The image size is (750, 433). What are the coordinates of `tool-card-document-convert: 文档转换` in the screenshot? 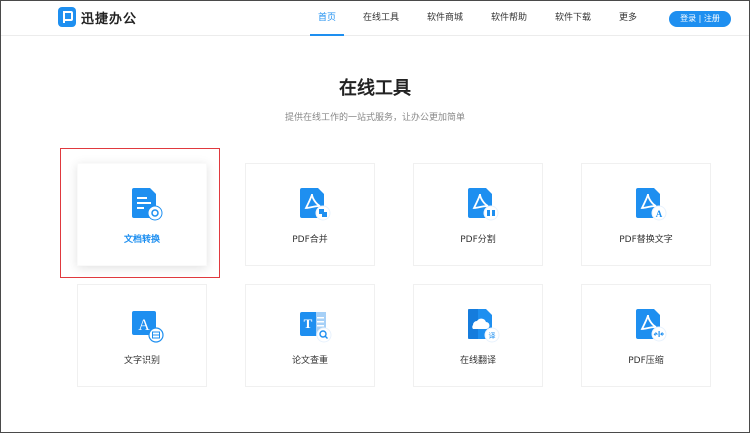 It's located at (142, 214).